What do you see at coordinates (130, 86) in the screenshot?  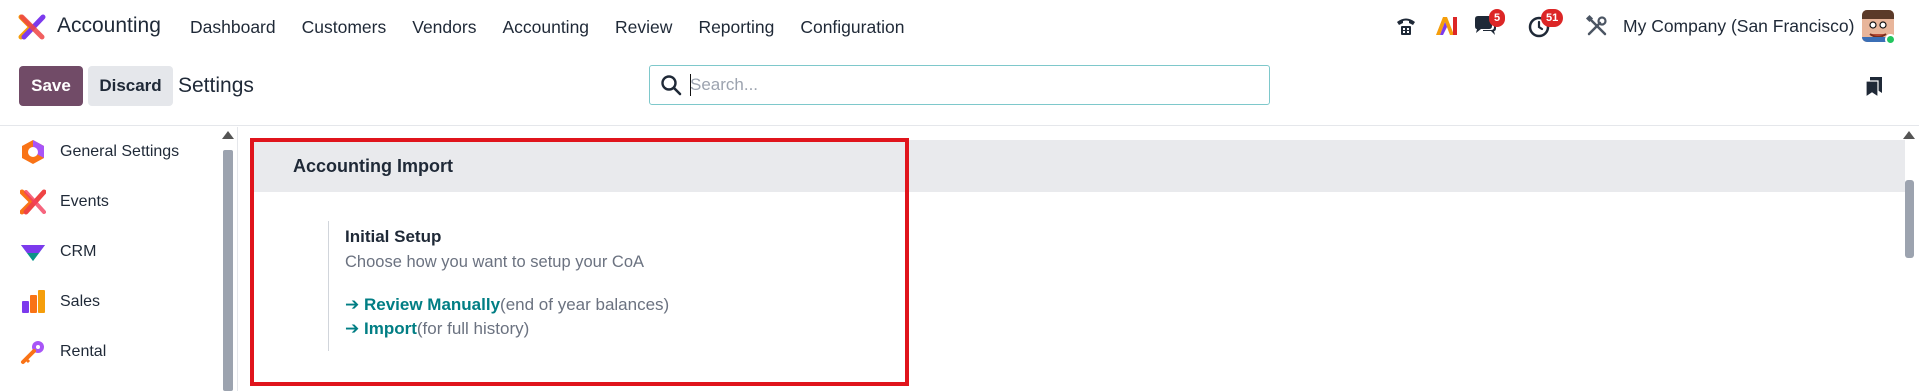 I see `discard-button: Discard` at bounding box center [130, 86].